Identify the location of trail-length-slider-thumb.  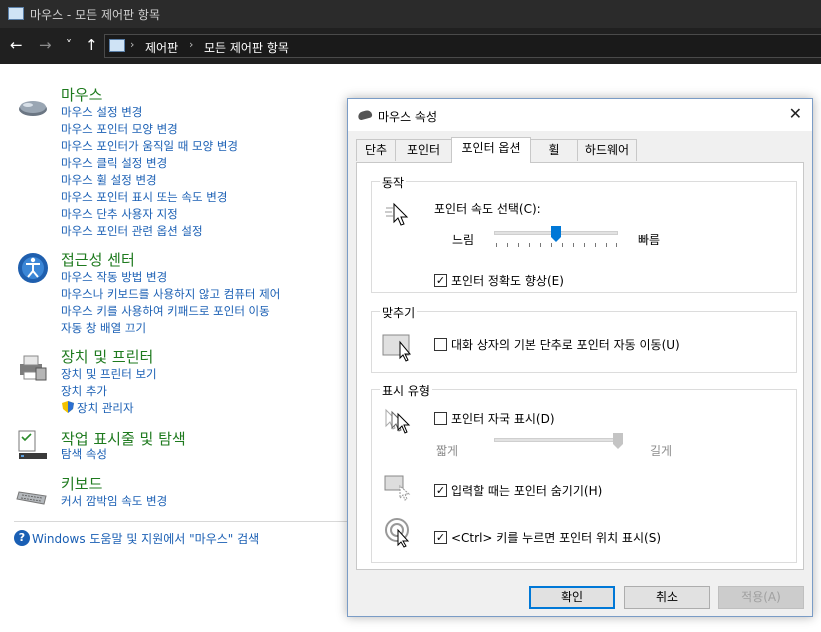
(618, 441).